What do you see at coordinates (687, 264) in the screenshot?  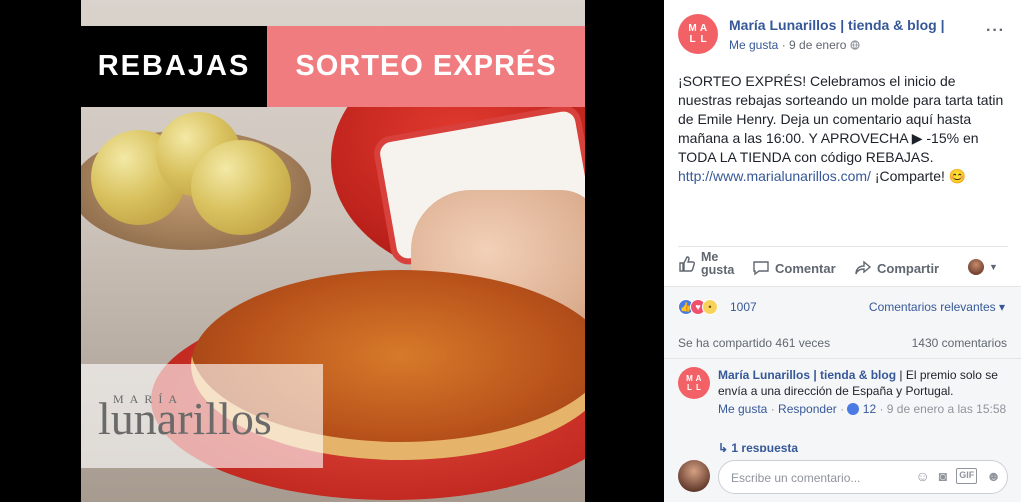 I see `thumbs-up-icon` at bounding box center [687, 264].